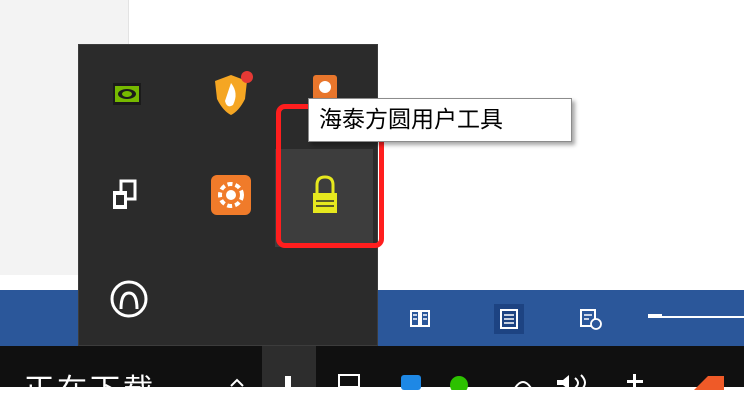 The height and width of the screenshot is (408, 744). I want to click on devices-icon, so click(125, 194).